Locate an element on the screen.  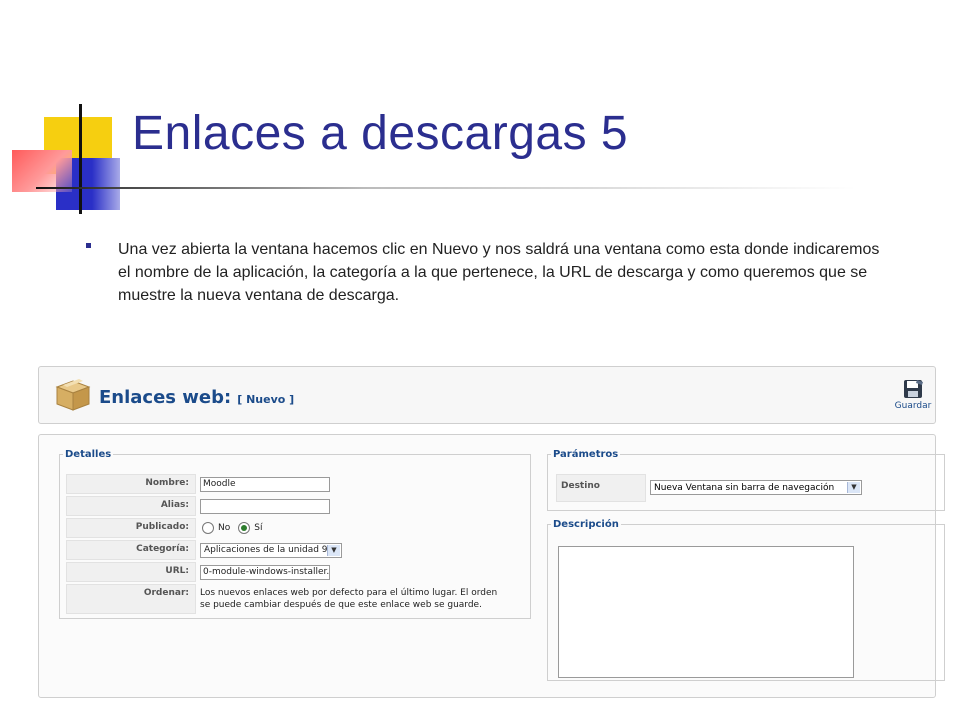
destino-value: Nueva Ventana sin barra de navegación is located at coordinates (744, 487).